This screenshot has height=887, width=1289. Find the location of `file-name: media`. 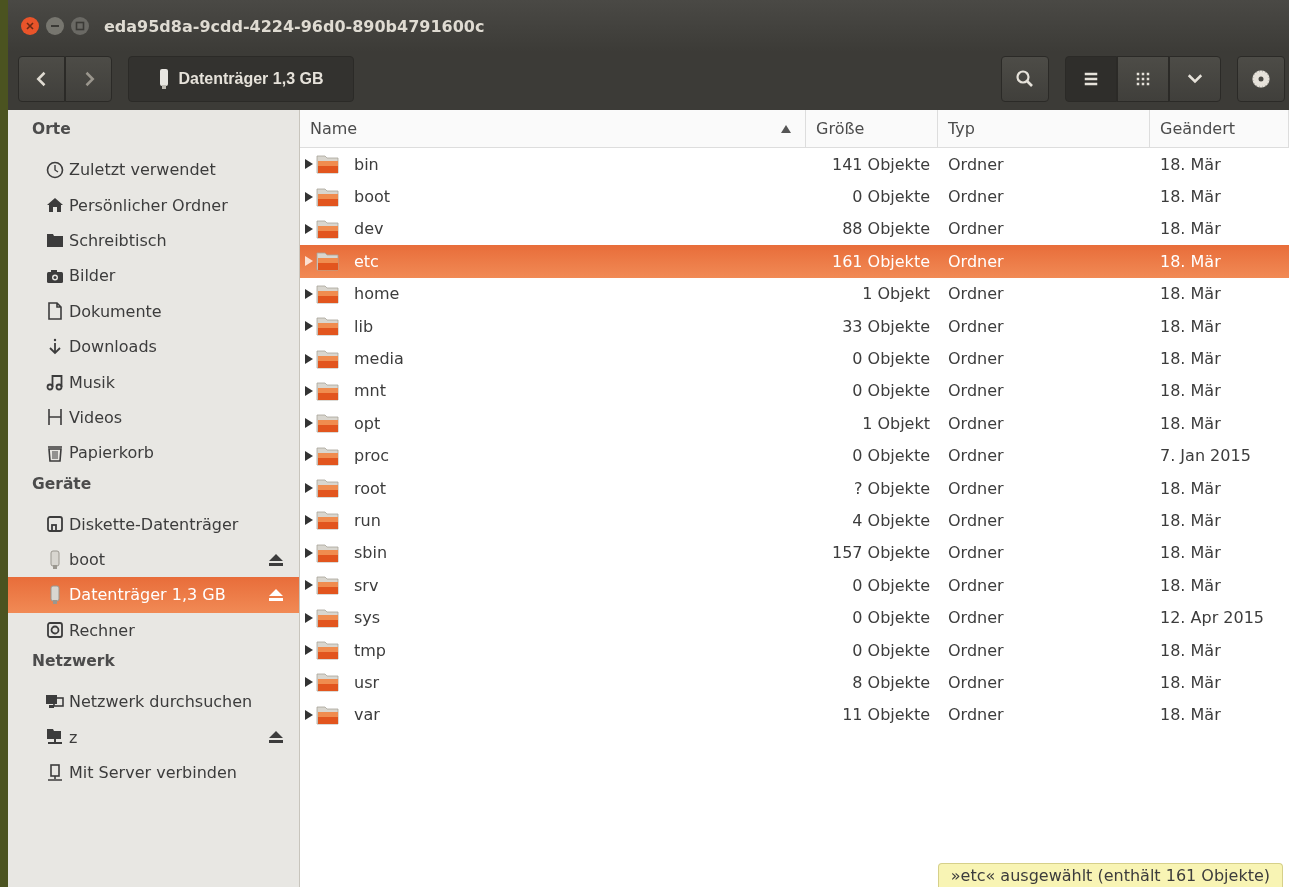

file-name: media is located at coordinates (379, 359).